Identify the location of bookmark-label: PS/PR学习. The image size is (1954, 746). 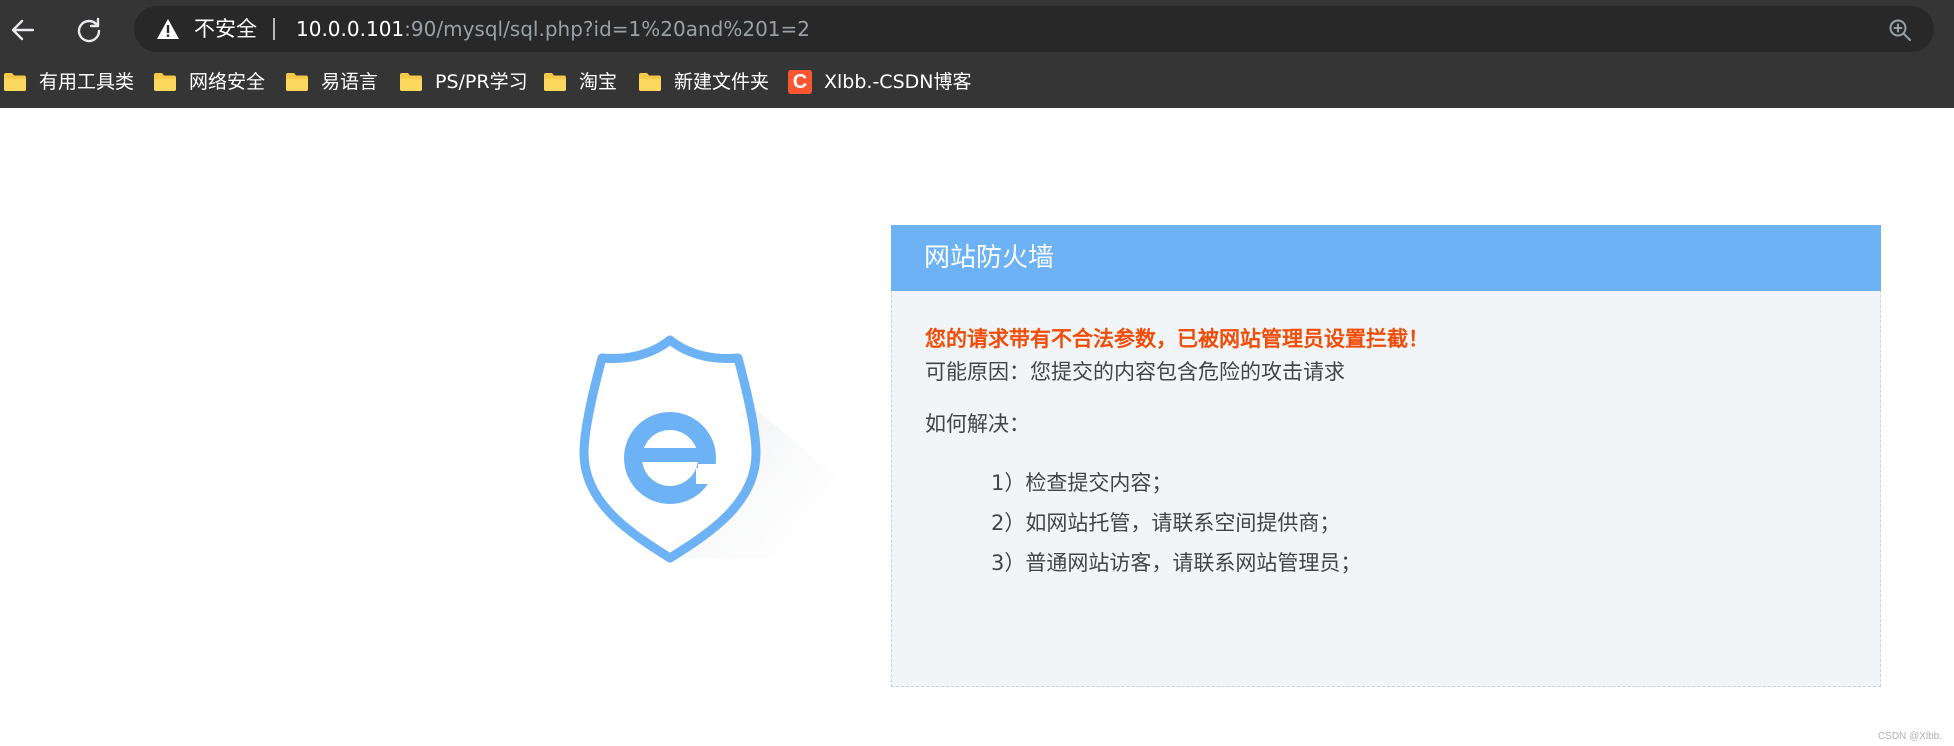
(481, 82).